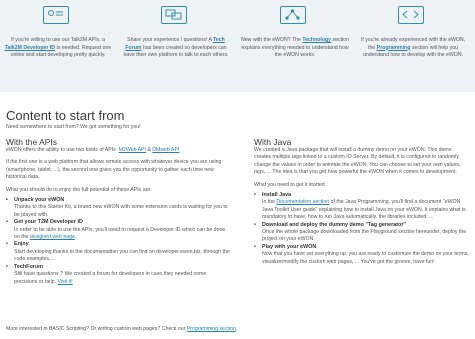 The width and height of the screenshot is (475, 339). Describe the element at coordinates (52, 237) in the screenshot. I see `designed-web-page-link: designed web page` at that location.